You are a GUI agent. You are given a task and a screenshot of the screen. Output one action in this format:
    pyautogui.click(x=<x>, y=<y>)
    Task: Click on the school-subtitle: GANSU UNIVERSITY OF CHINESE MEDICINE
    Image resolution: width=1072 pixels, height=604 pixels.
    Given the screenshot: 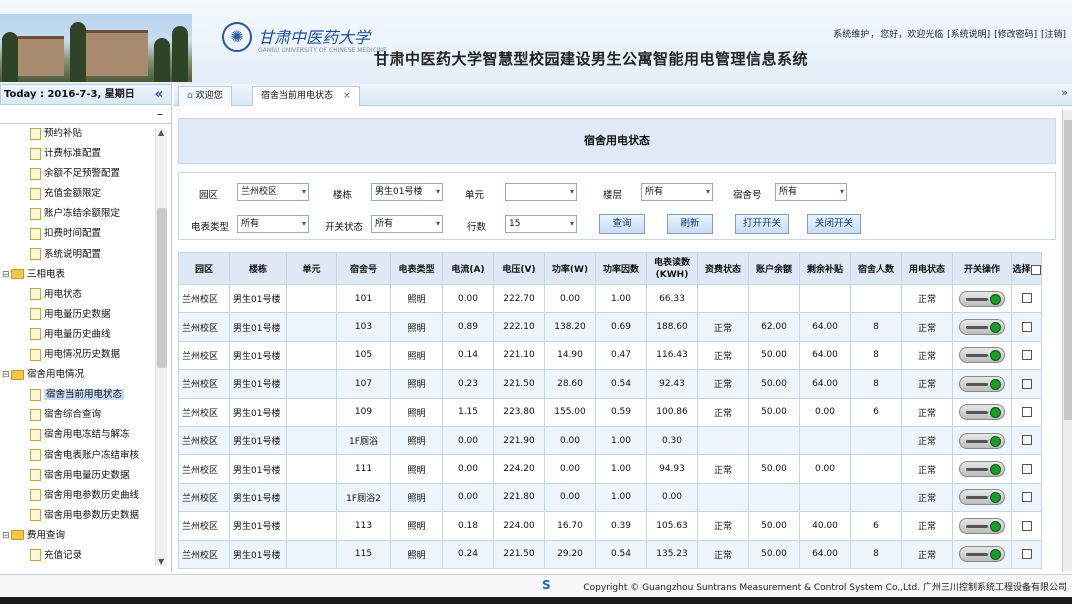 What is the action you would take?
    pyautogui.click(x=322, y=50)
    